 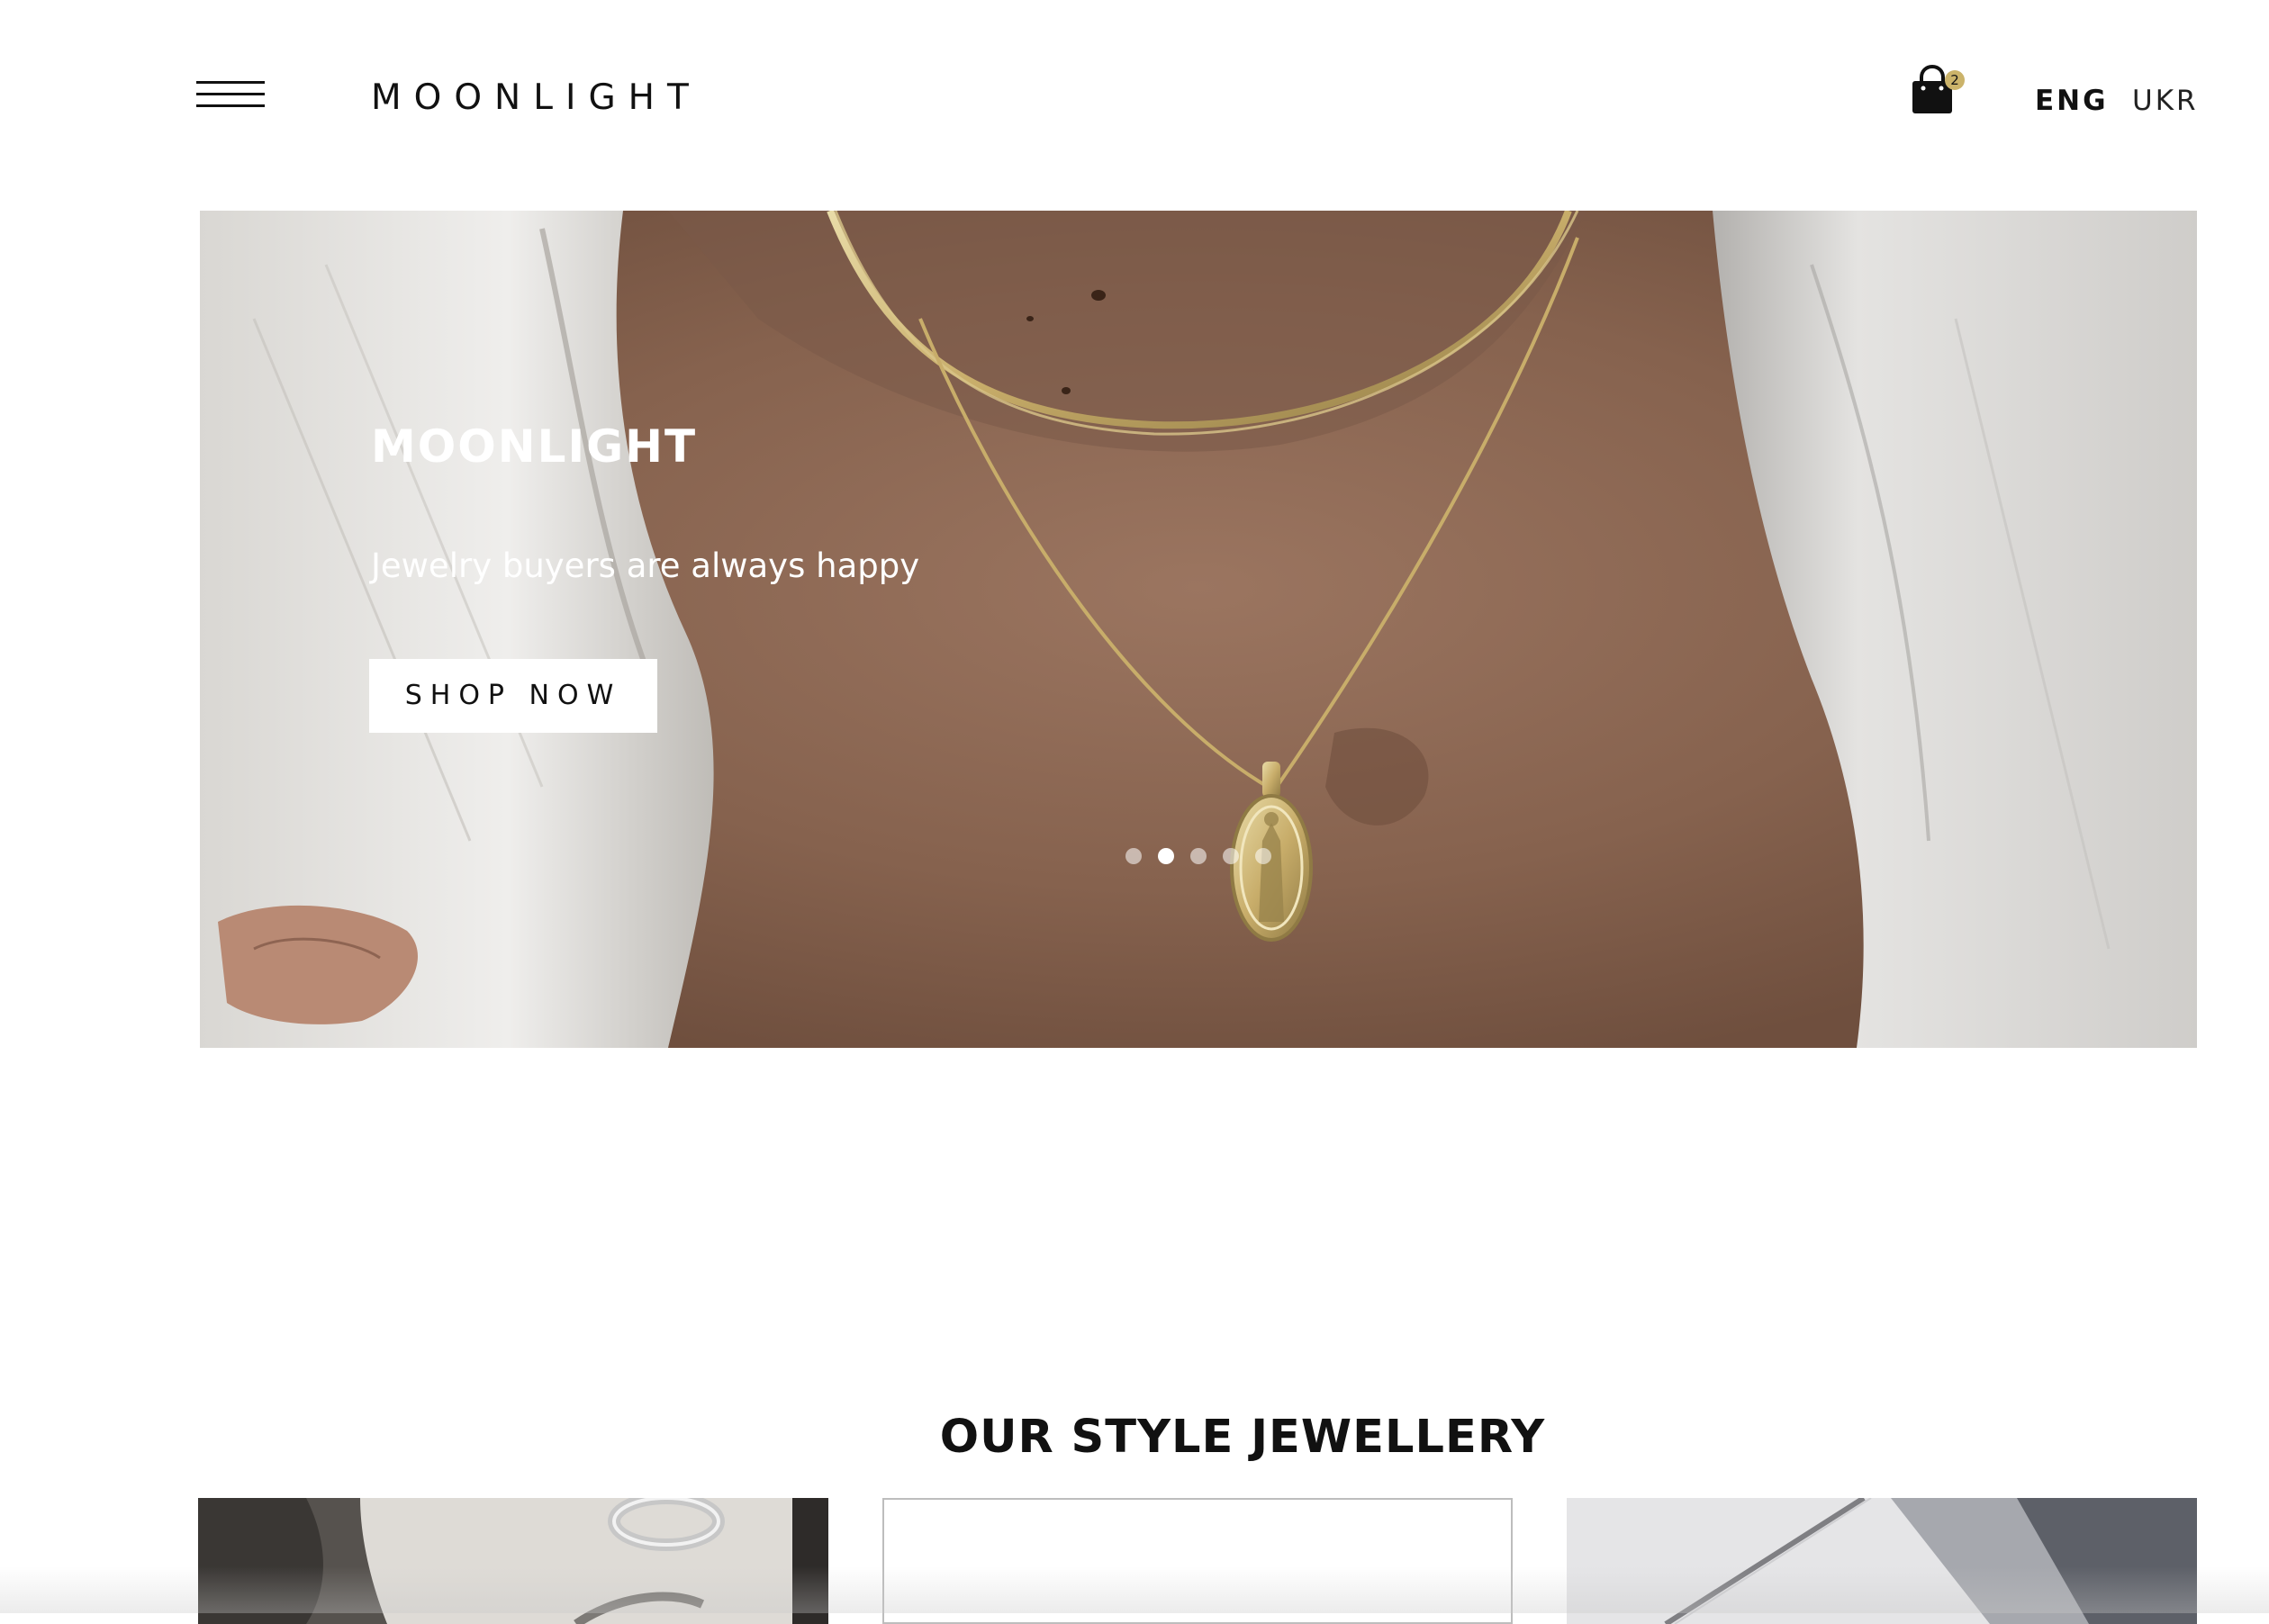 What do you see at coordinates (534, 446) in the screenshot?
I see `hero-title: MOONLIGHT` at bounding box center [534, 446].